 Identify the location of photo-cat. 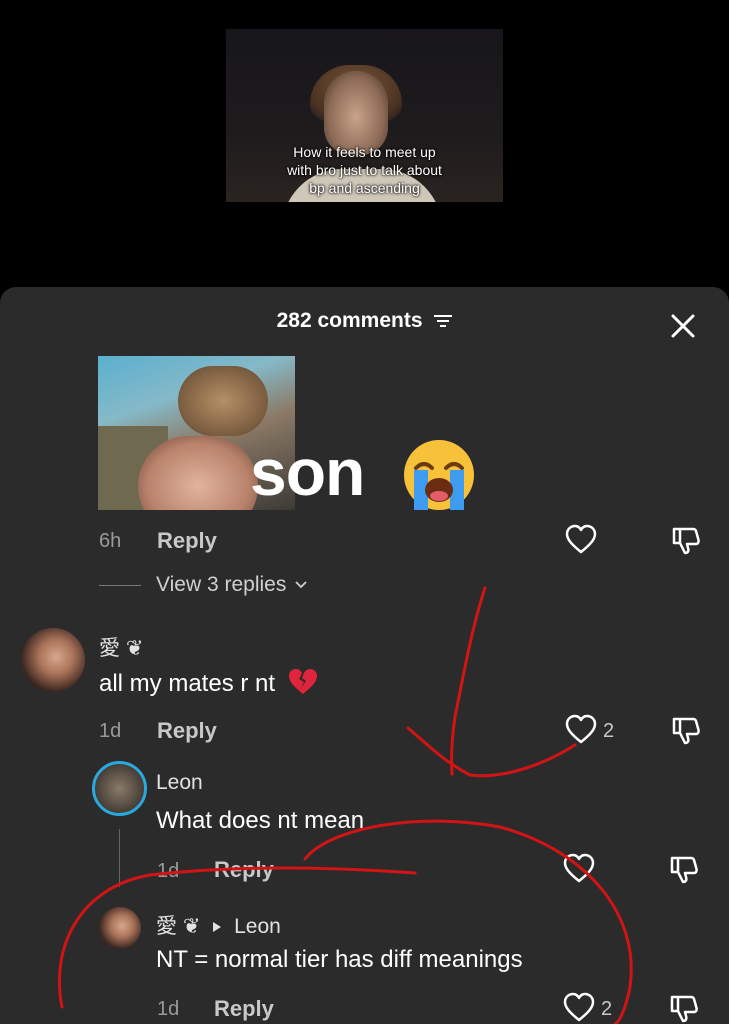
(223, 401).